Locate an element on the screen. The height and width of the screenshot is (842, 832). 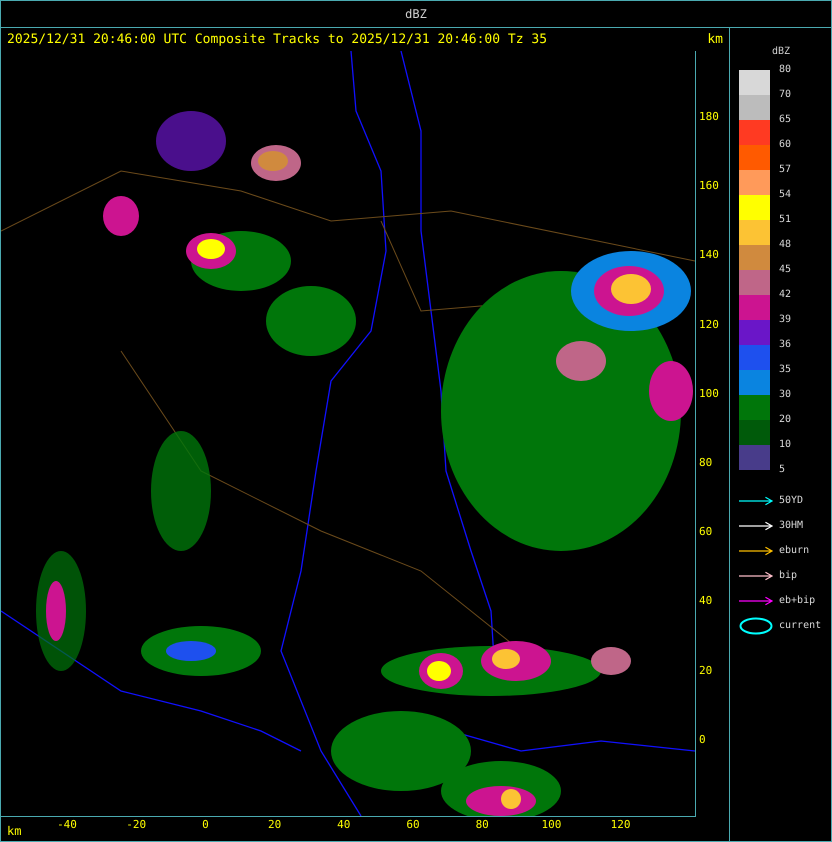
header-title: dBZ is located at coordinates (416, 14).